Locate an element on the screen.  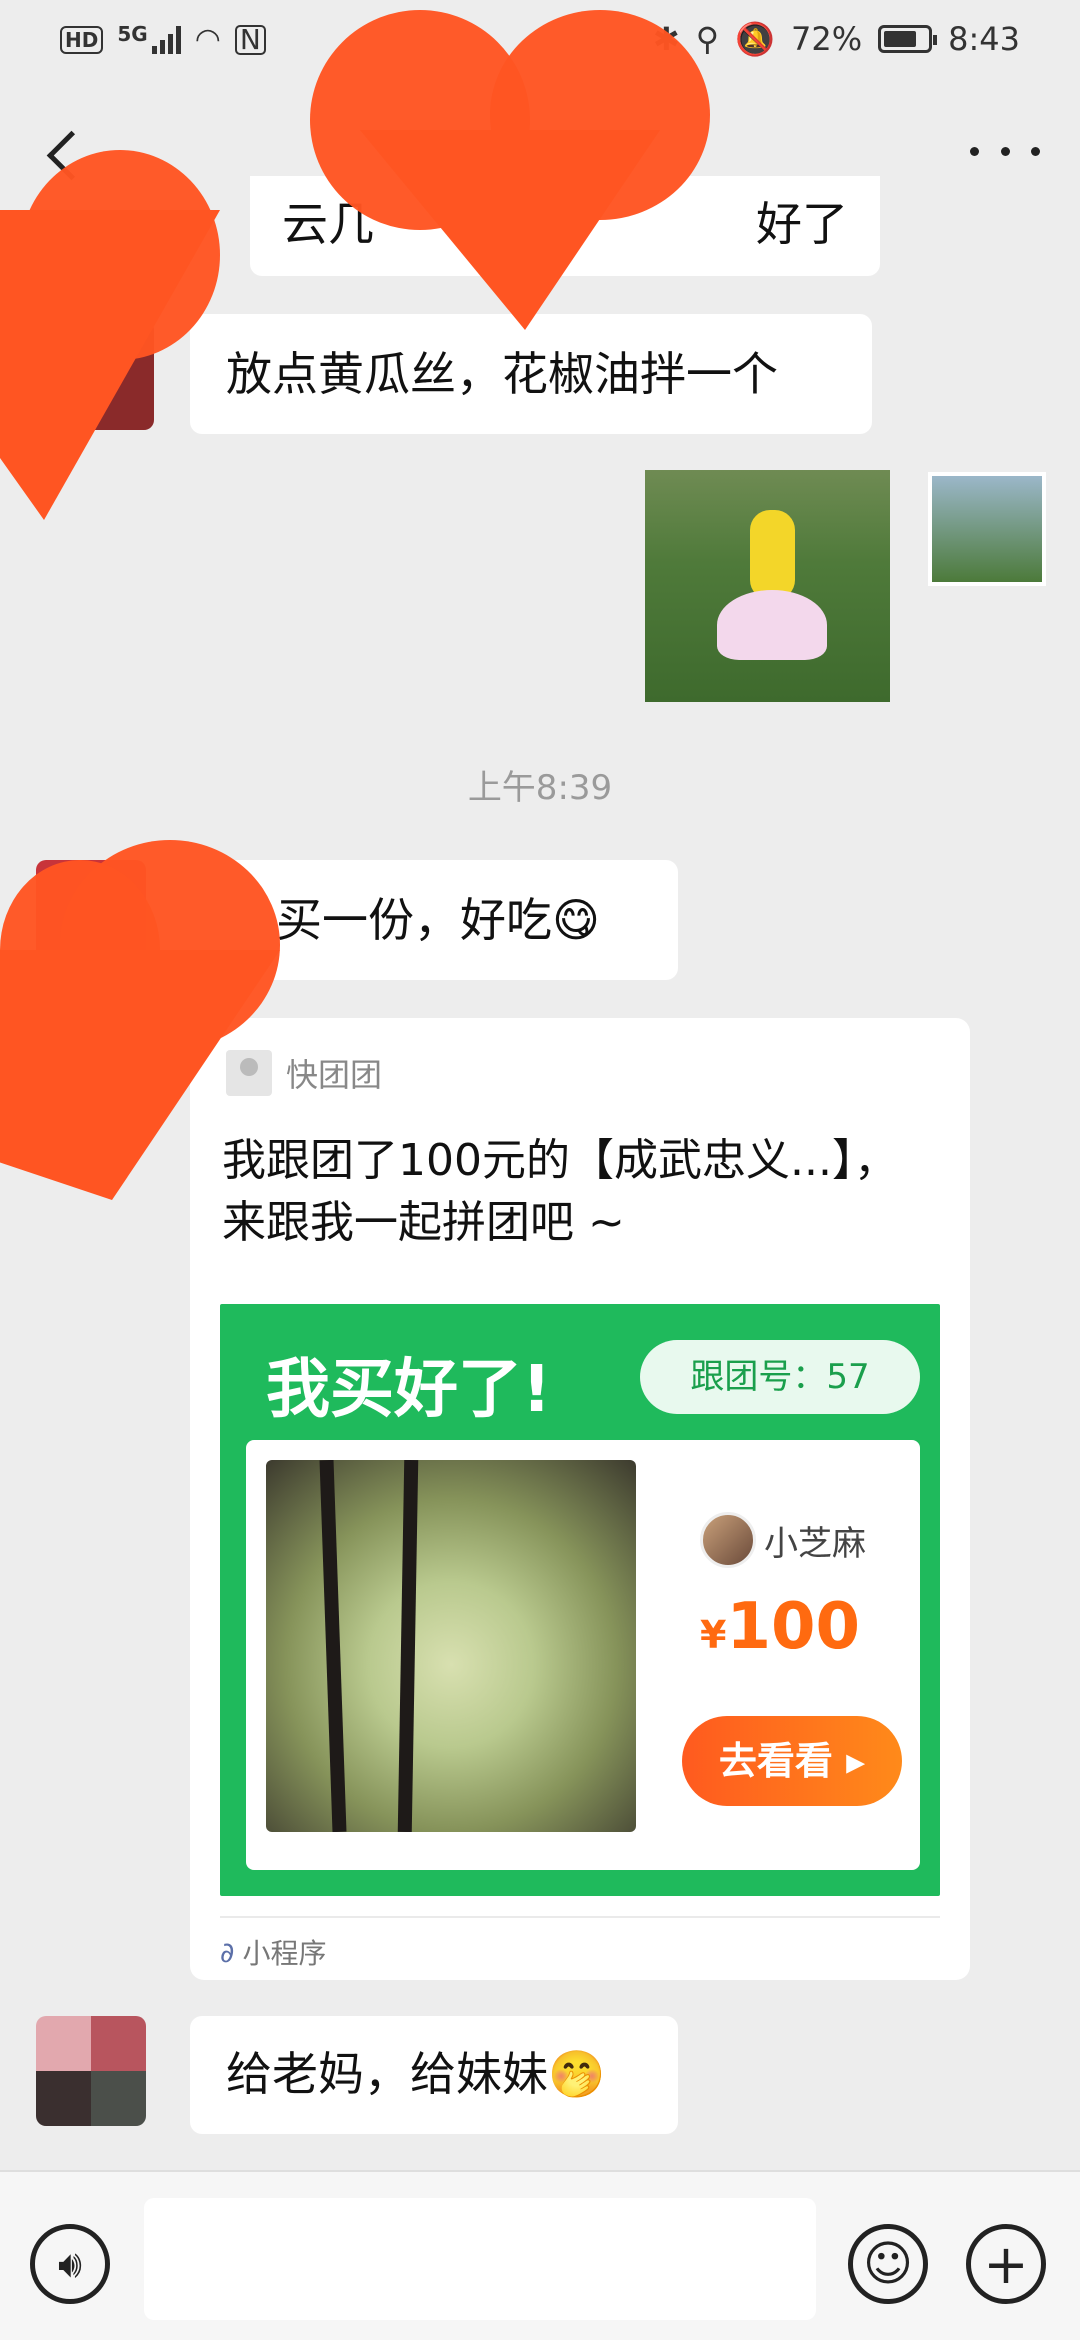
battery-percent: 72% is located at coordinates (827, 39).